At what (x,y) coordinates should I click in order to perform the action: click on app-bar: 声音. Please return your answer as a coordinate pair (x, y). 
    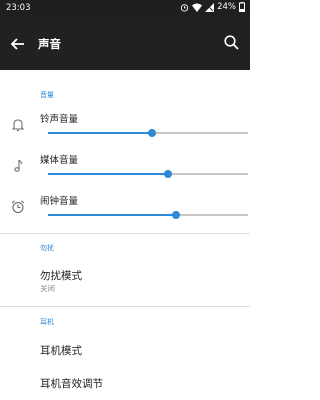
    Looking at the image, I should click on (125, 43).